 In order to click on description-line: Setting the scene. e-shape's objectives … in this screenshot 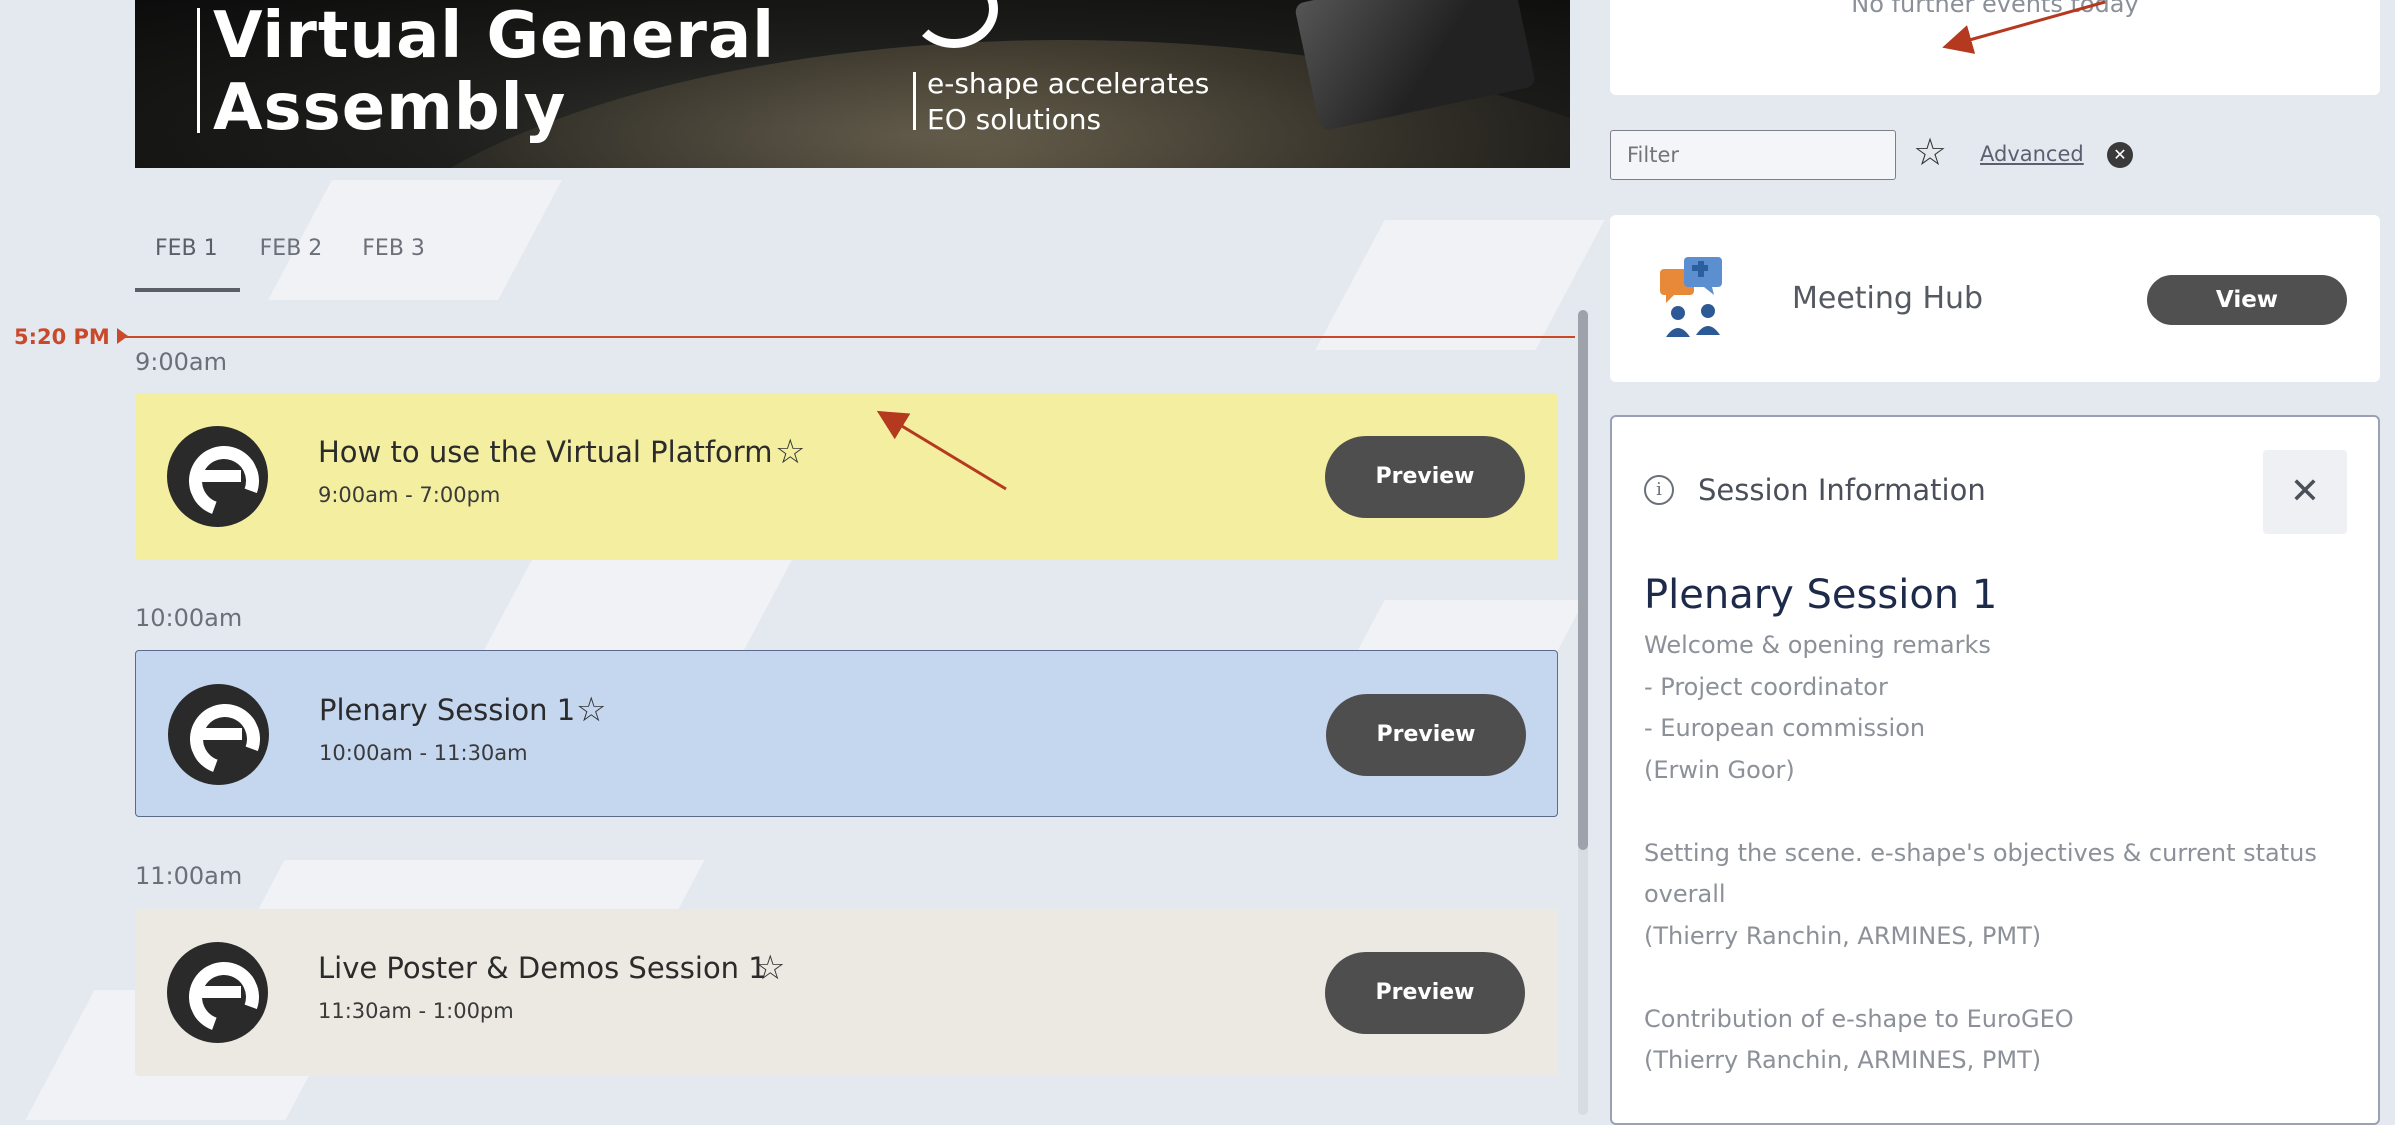, I will do `click(1980, 852)`.